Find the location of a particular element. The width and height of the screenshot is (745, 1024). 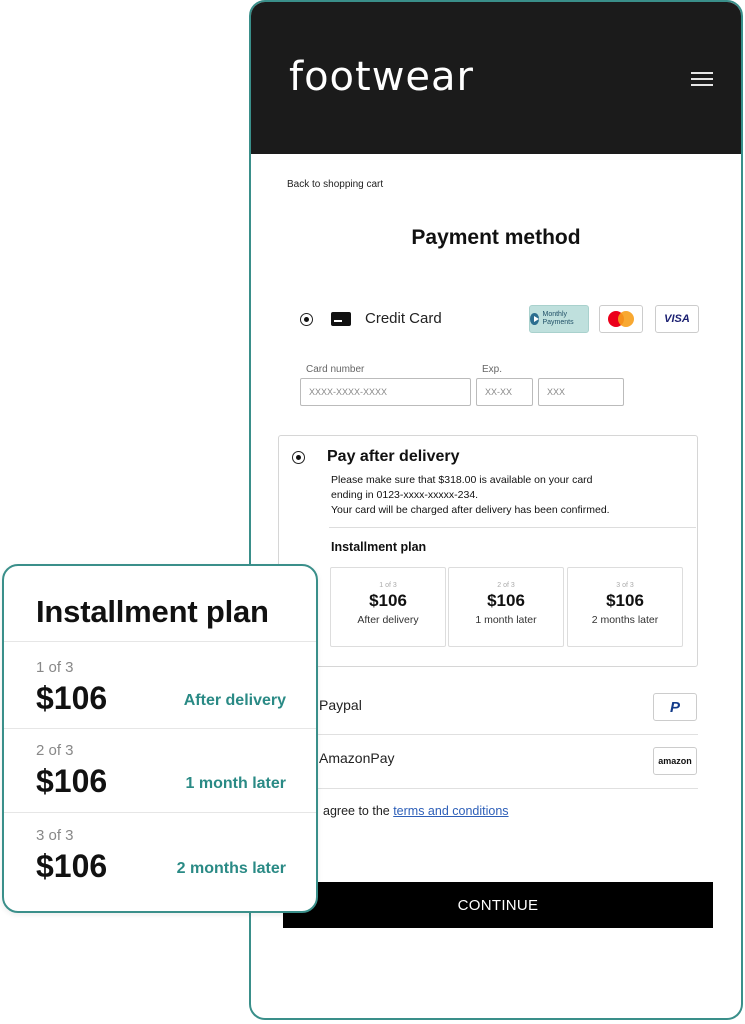

installment-plan-label: Installment plan is located at coordinates (379, 547).